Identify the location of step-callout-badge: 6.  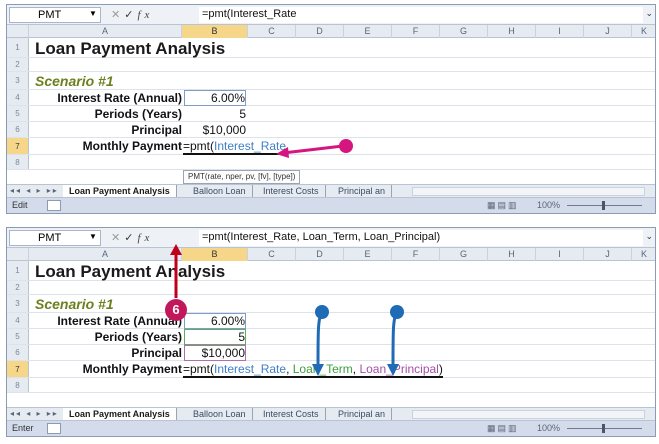
(176, 310).